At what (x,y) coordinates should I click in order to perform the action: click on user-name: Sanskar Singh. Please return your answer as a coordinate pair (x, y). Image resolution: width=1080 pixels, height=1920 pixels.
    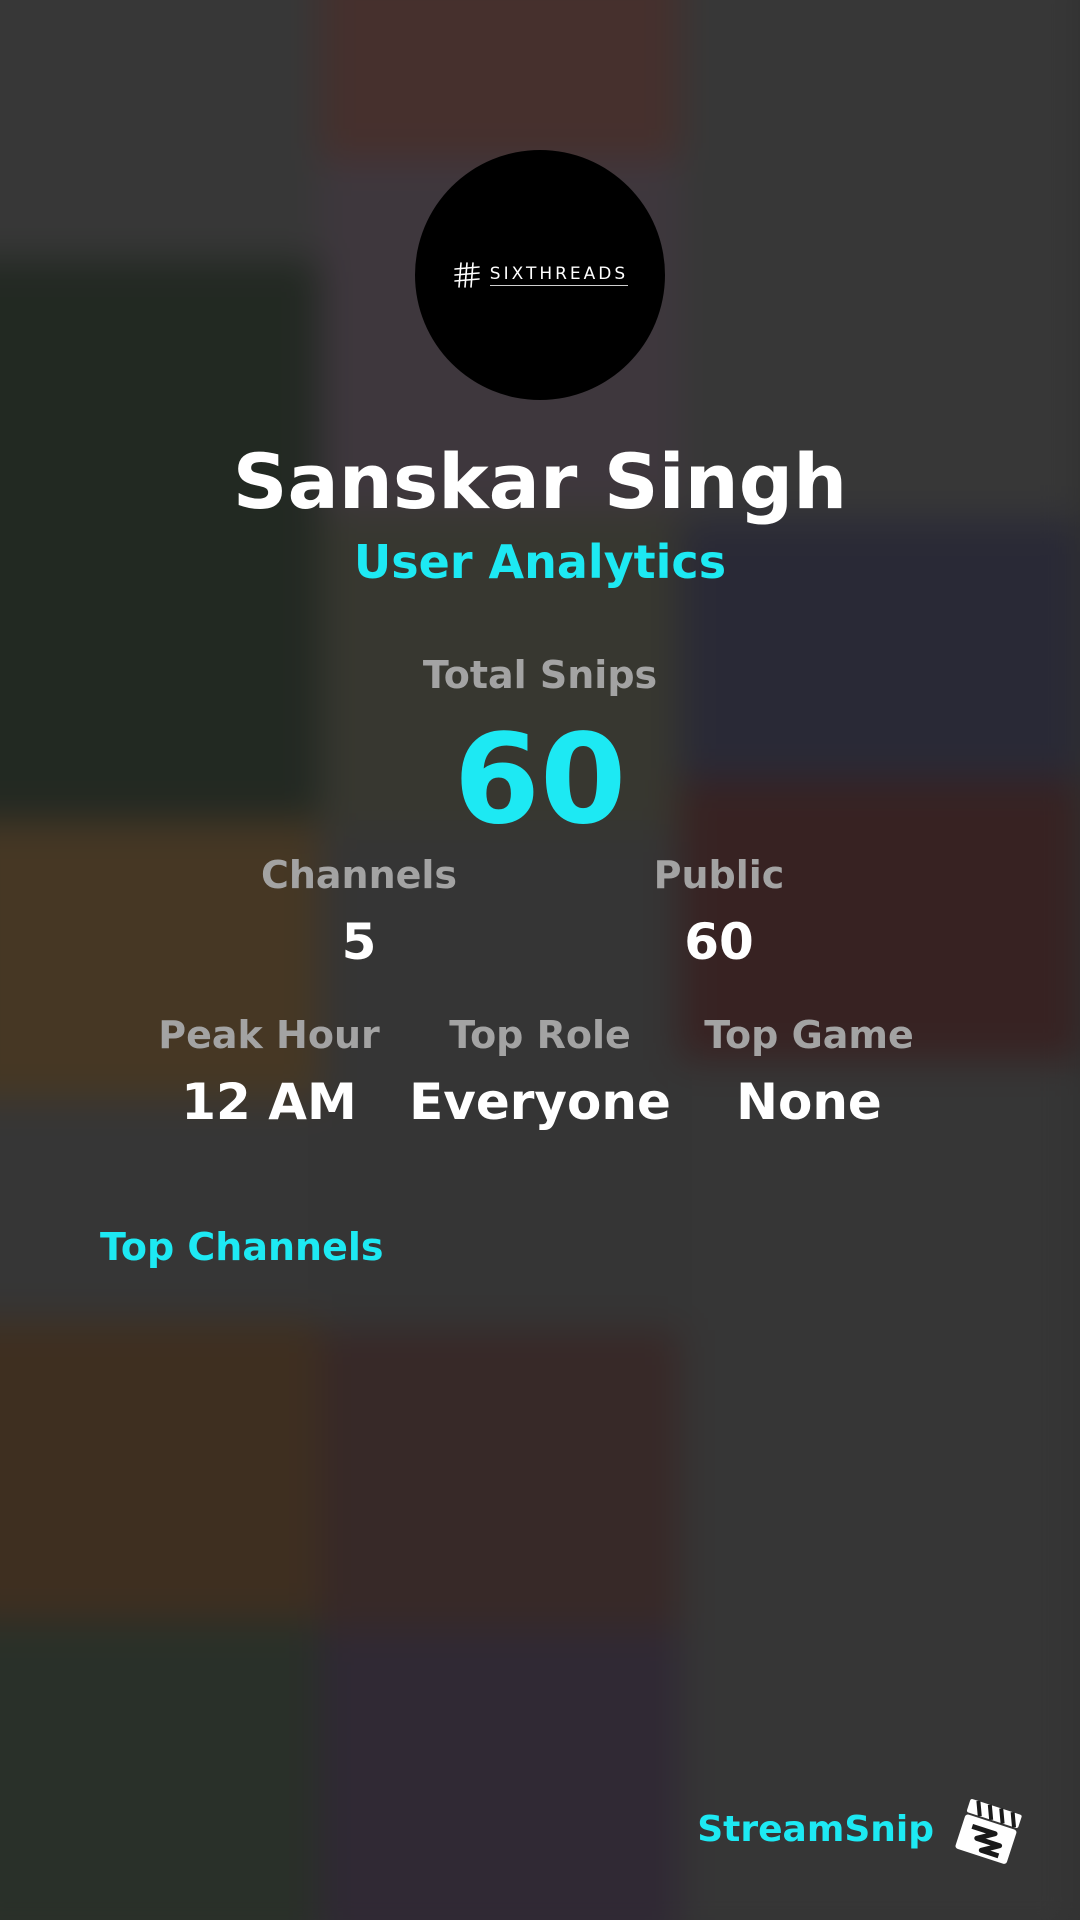
    Looking at the image, I should click on (540, 481).